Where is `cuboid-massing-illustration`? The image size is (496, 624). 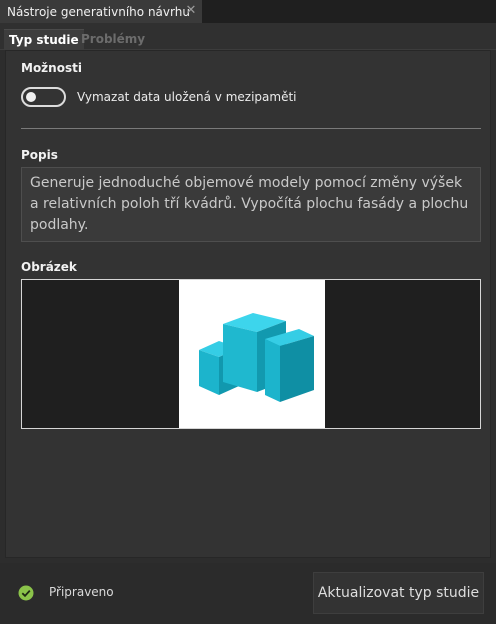 cuboid-massing-illustration is located at coordinates (256, 357).